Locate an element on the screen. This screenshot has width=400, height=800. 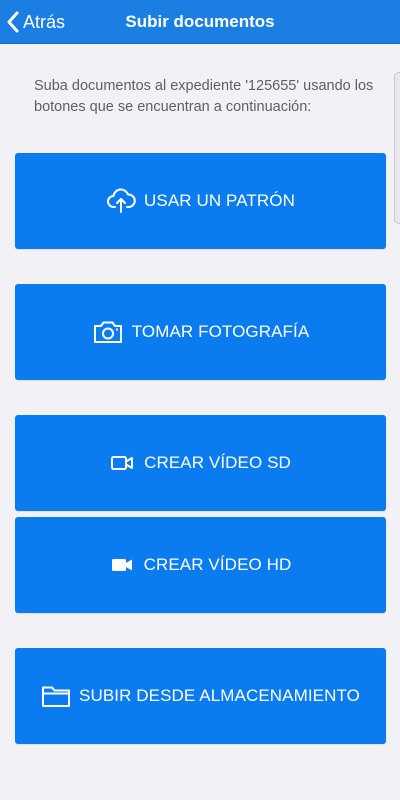
create-video-sd-button: CREAR VÍDEO SD is located at coordinates (200, 463).